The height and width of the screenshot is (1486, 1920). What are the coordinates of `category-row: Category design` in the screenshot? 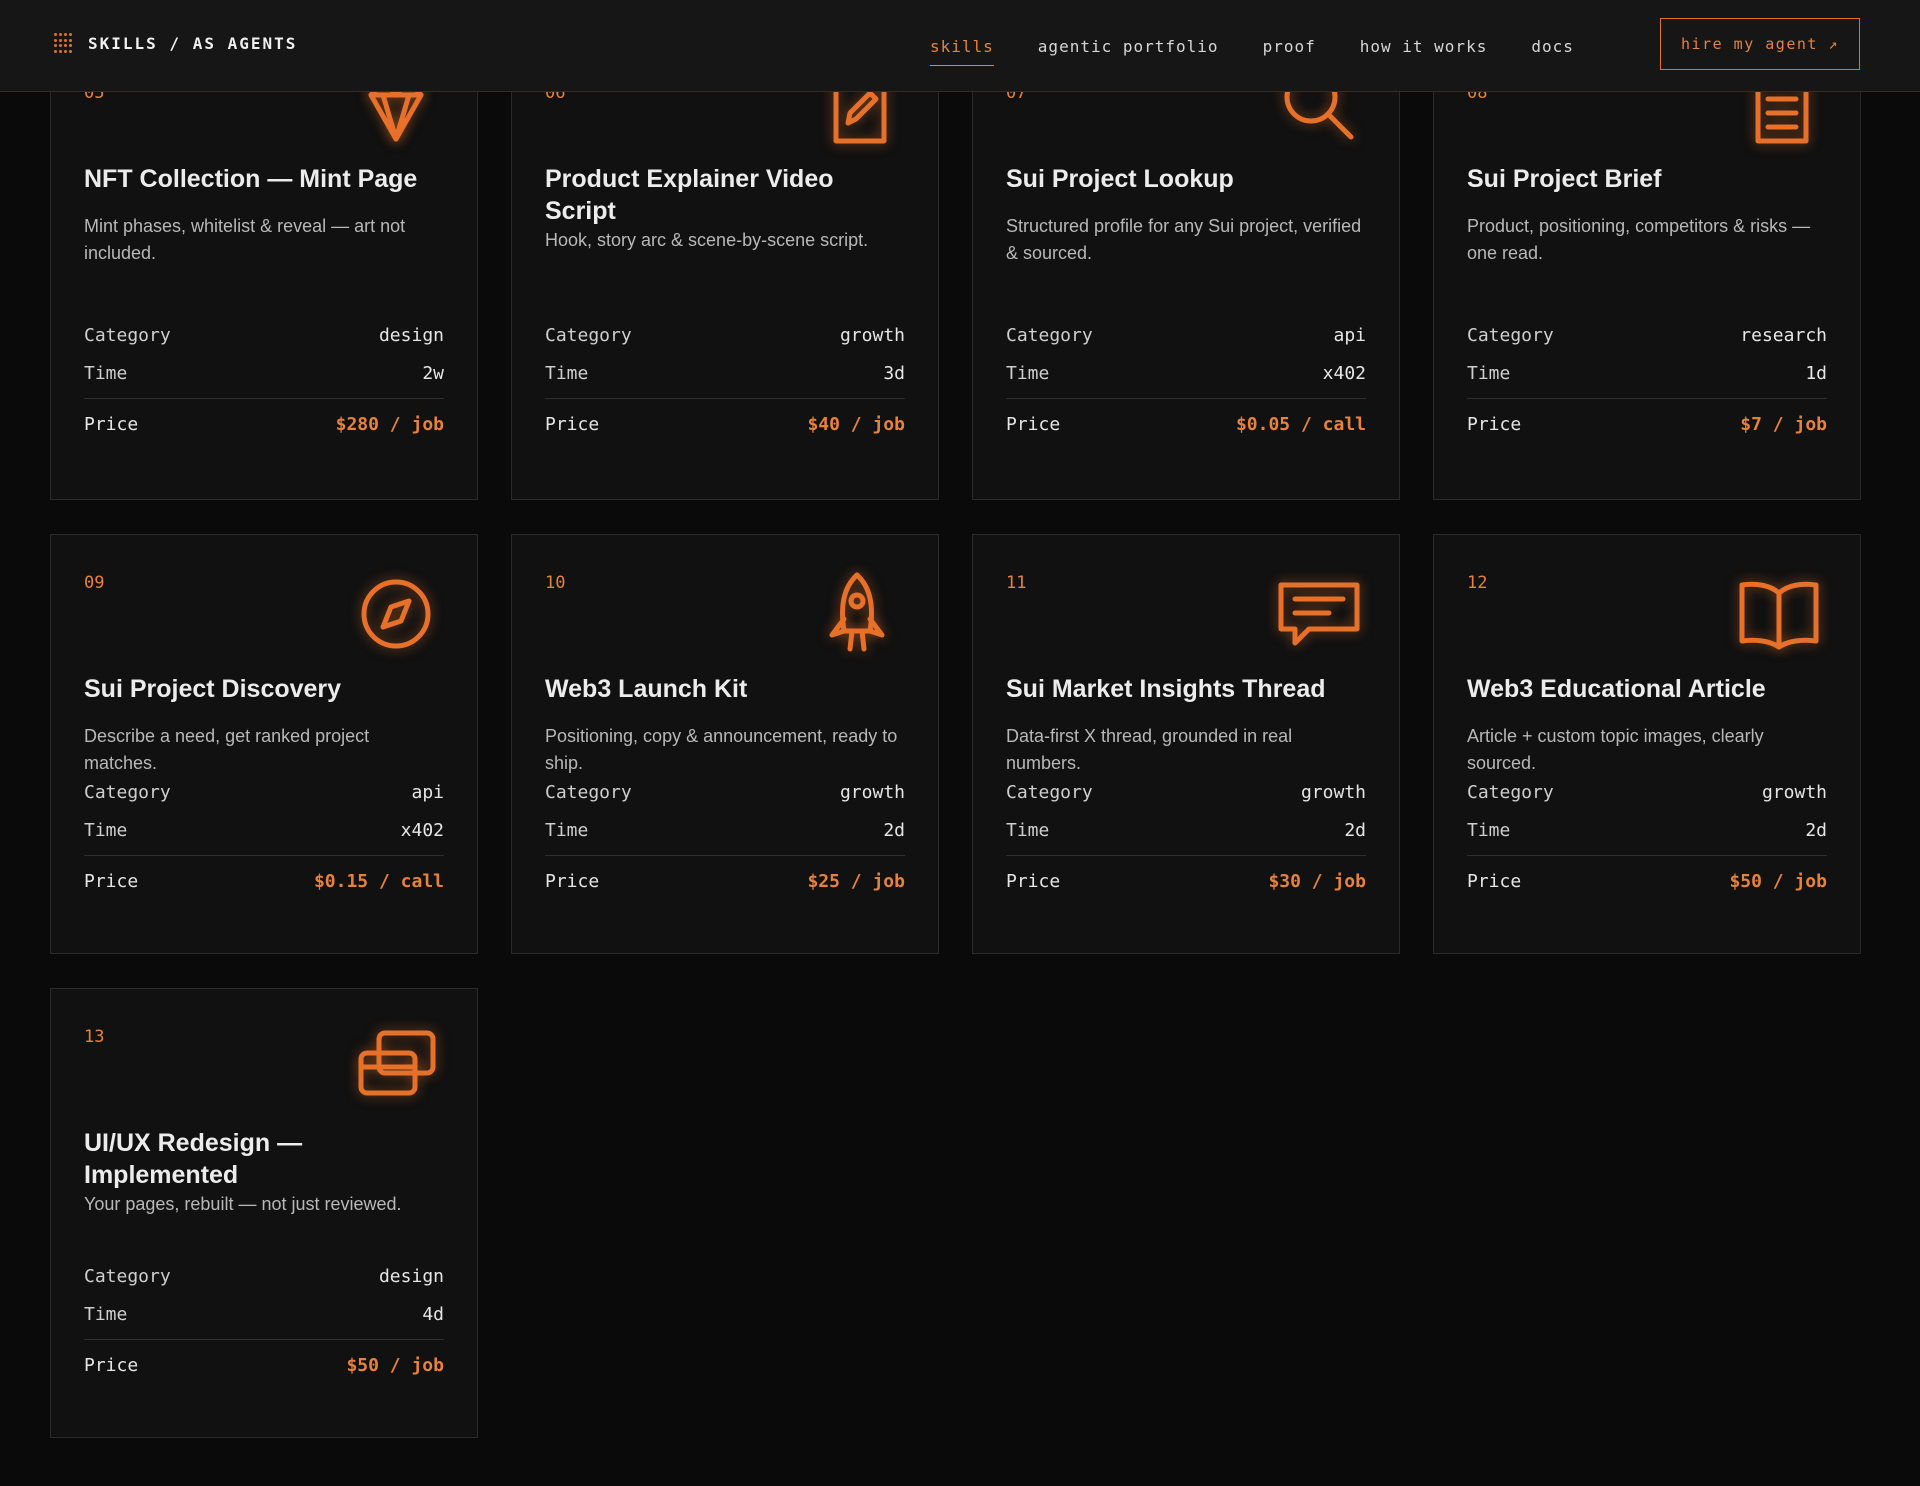 It's located at (264, 1276).